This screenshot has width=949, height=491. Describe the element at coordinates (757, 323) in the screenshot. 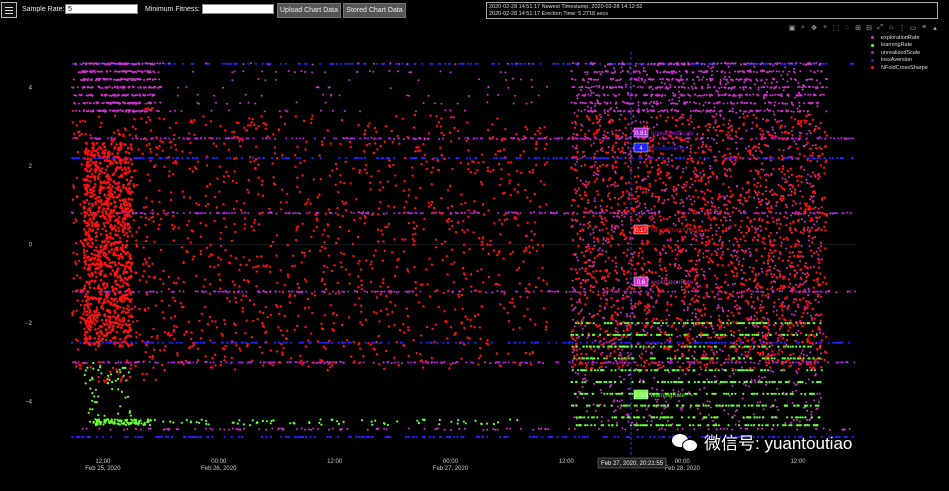

I see `learningRate-point` at that location.